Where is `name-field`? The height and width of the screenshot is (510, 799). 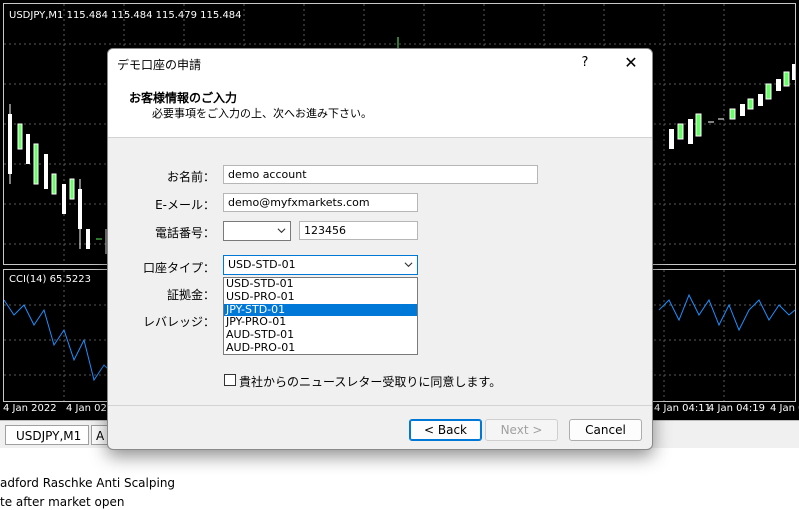
name-field is located at coordinates (380, 174).